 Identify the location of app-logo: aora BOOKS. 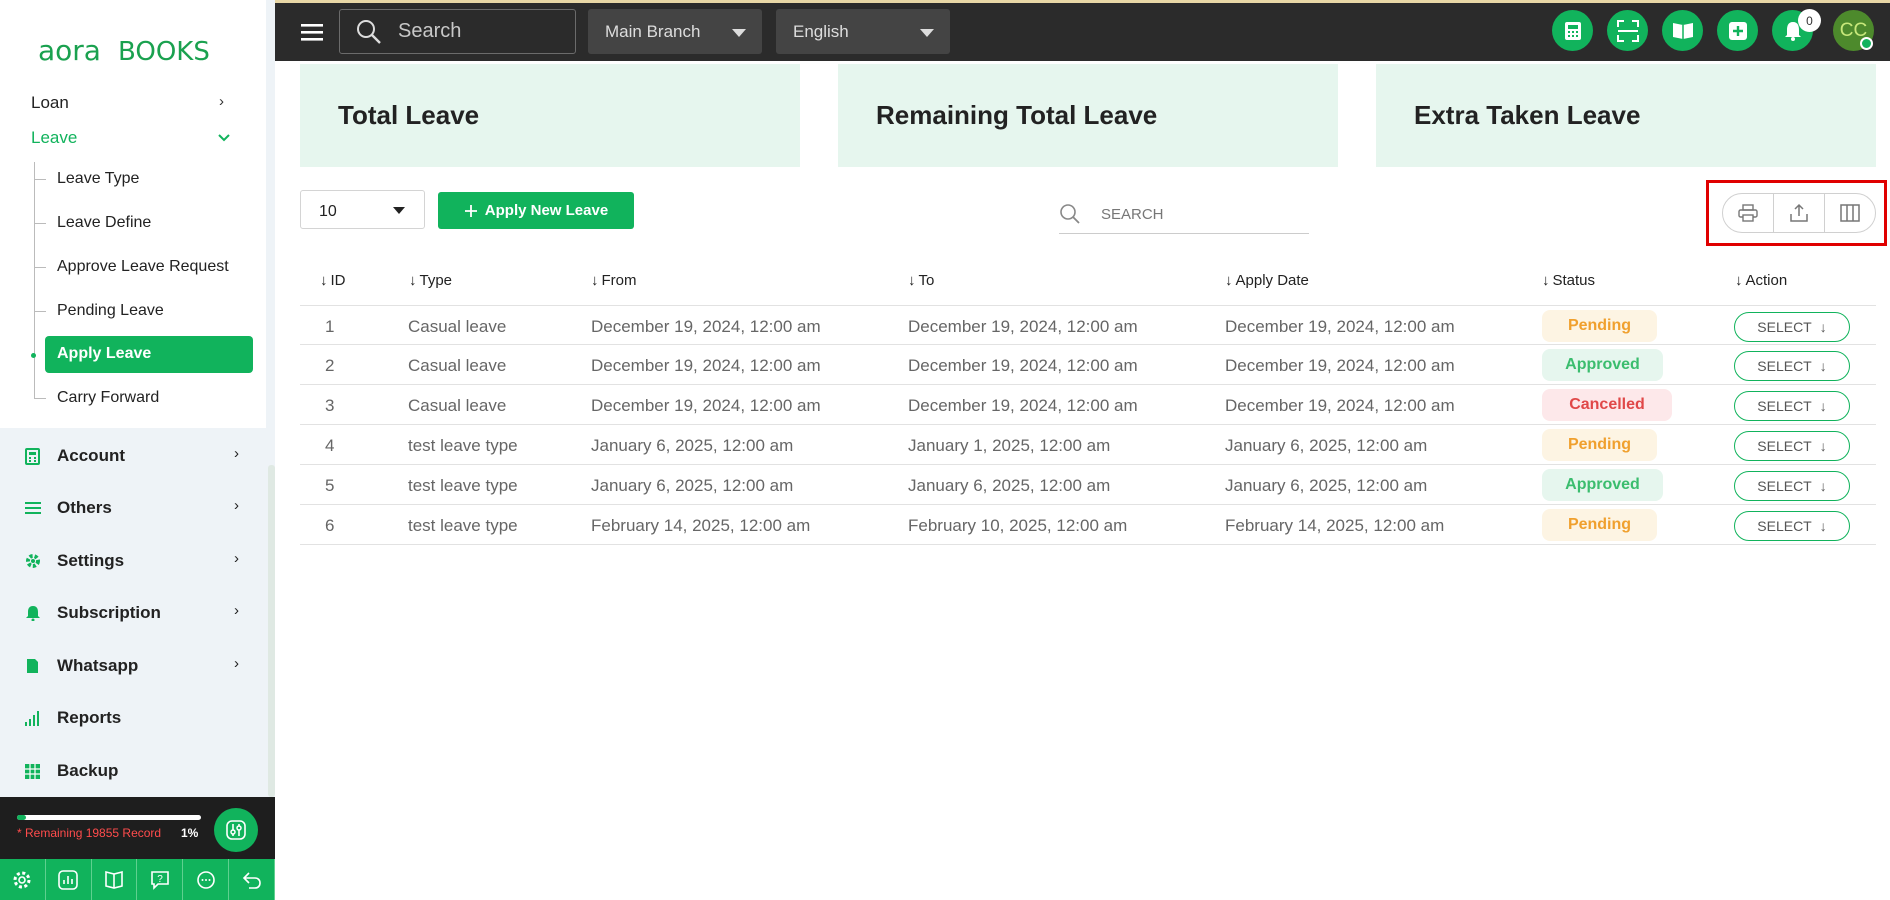
(128, 51).